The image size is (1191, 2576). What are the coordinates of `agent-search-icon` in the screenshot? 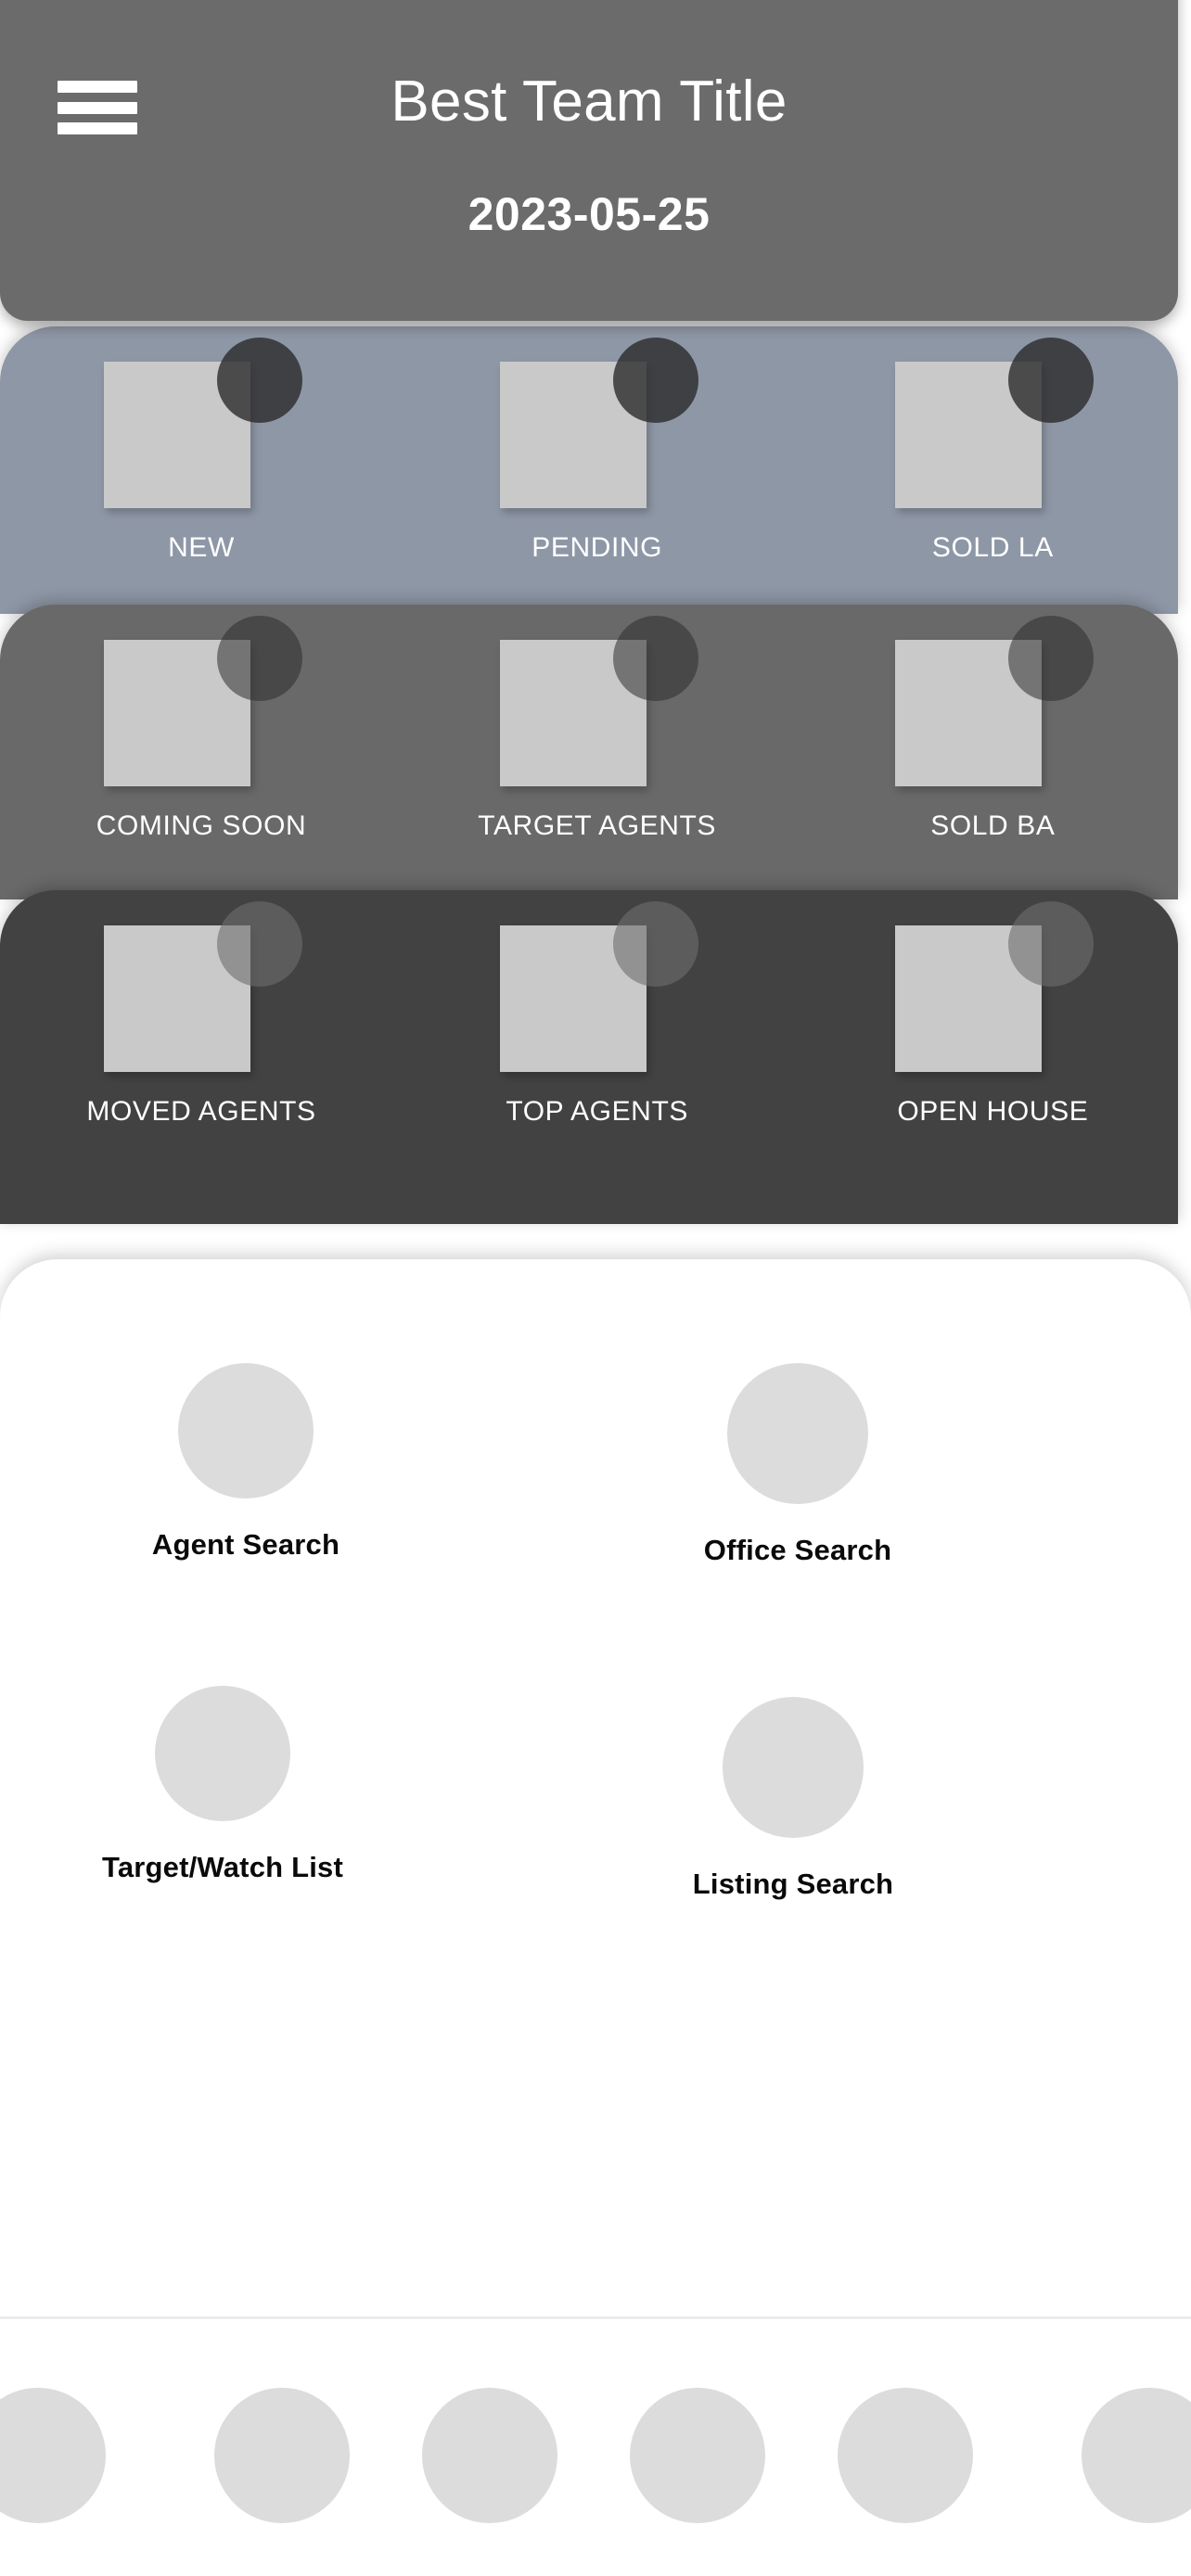 It's located at (246, 1431).